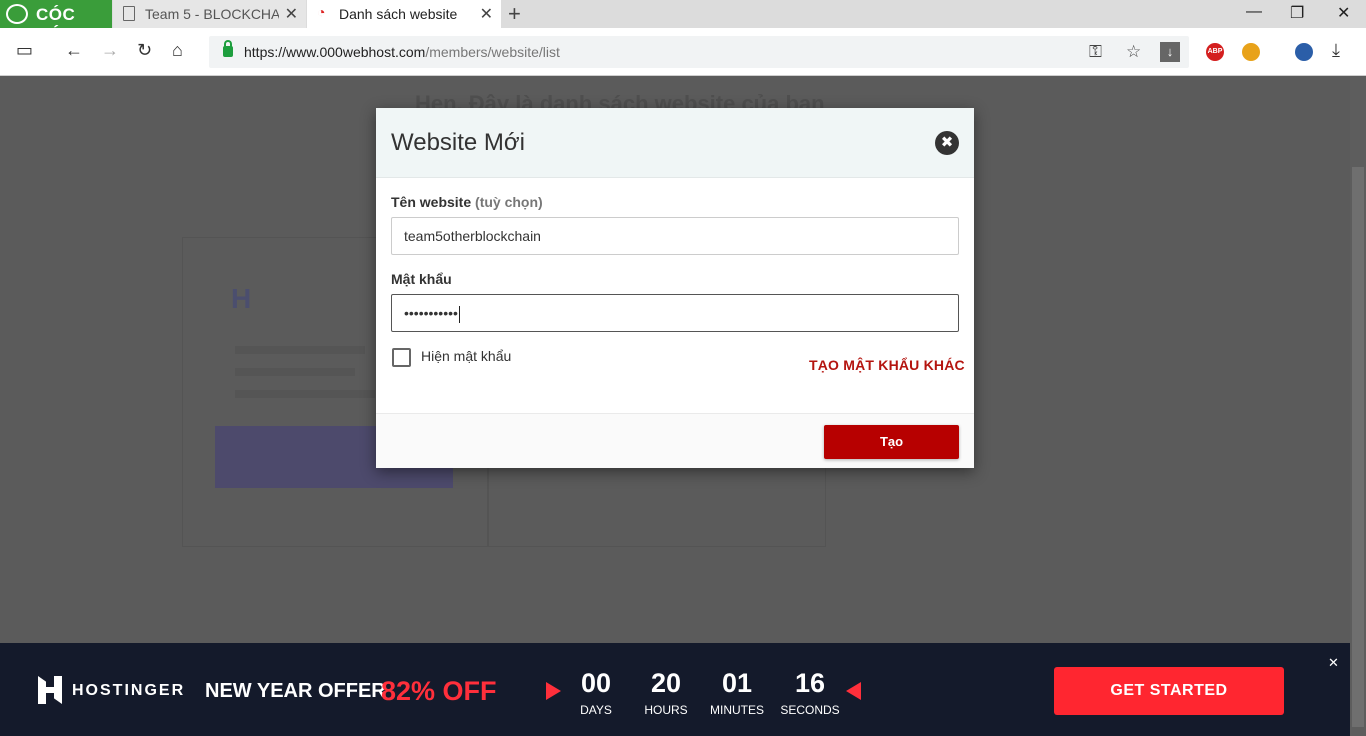 The image size is (1366, 736). Describe the element at coordinates (891, 442) in the screenshot. I see `create-button: Tạo` at that location.